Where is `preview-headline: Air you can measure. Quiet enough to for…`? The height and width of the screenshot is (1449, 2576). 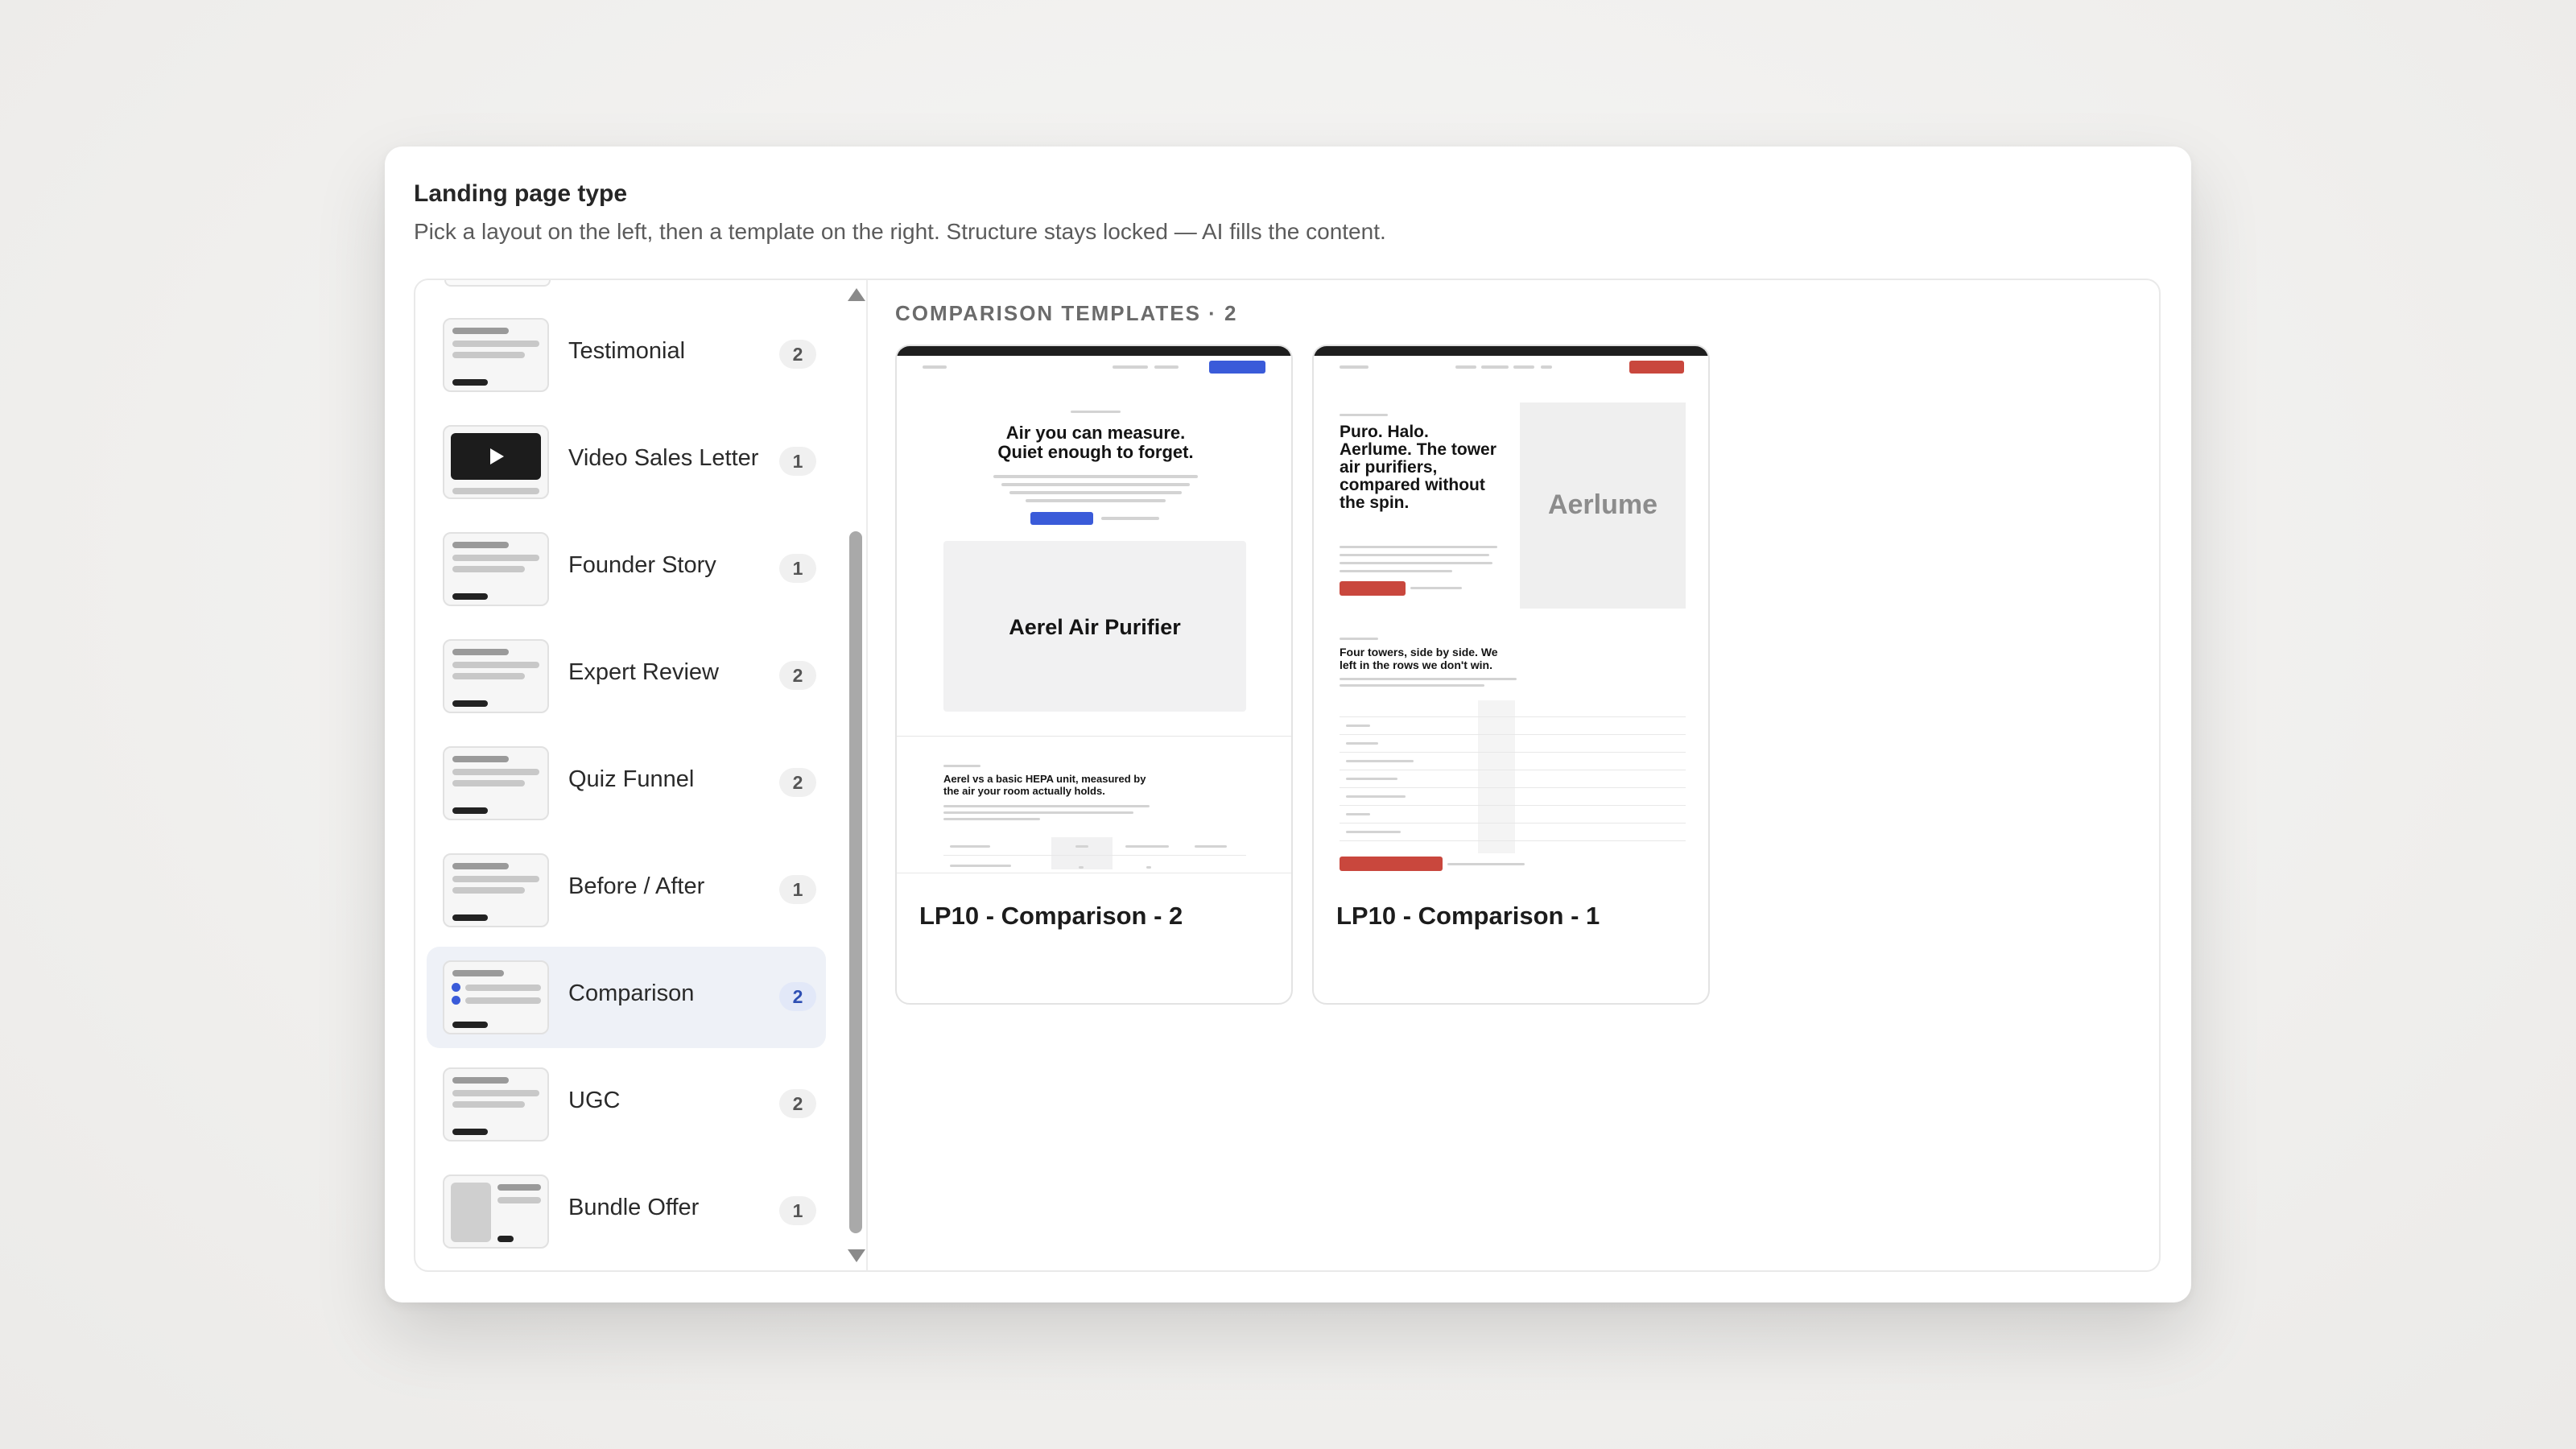 preview-headline: Air you can measure. Quiet enough to for… is located at coordinates (1095, 442).